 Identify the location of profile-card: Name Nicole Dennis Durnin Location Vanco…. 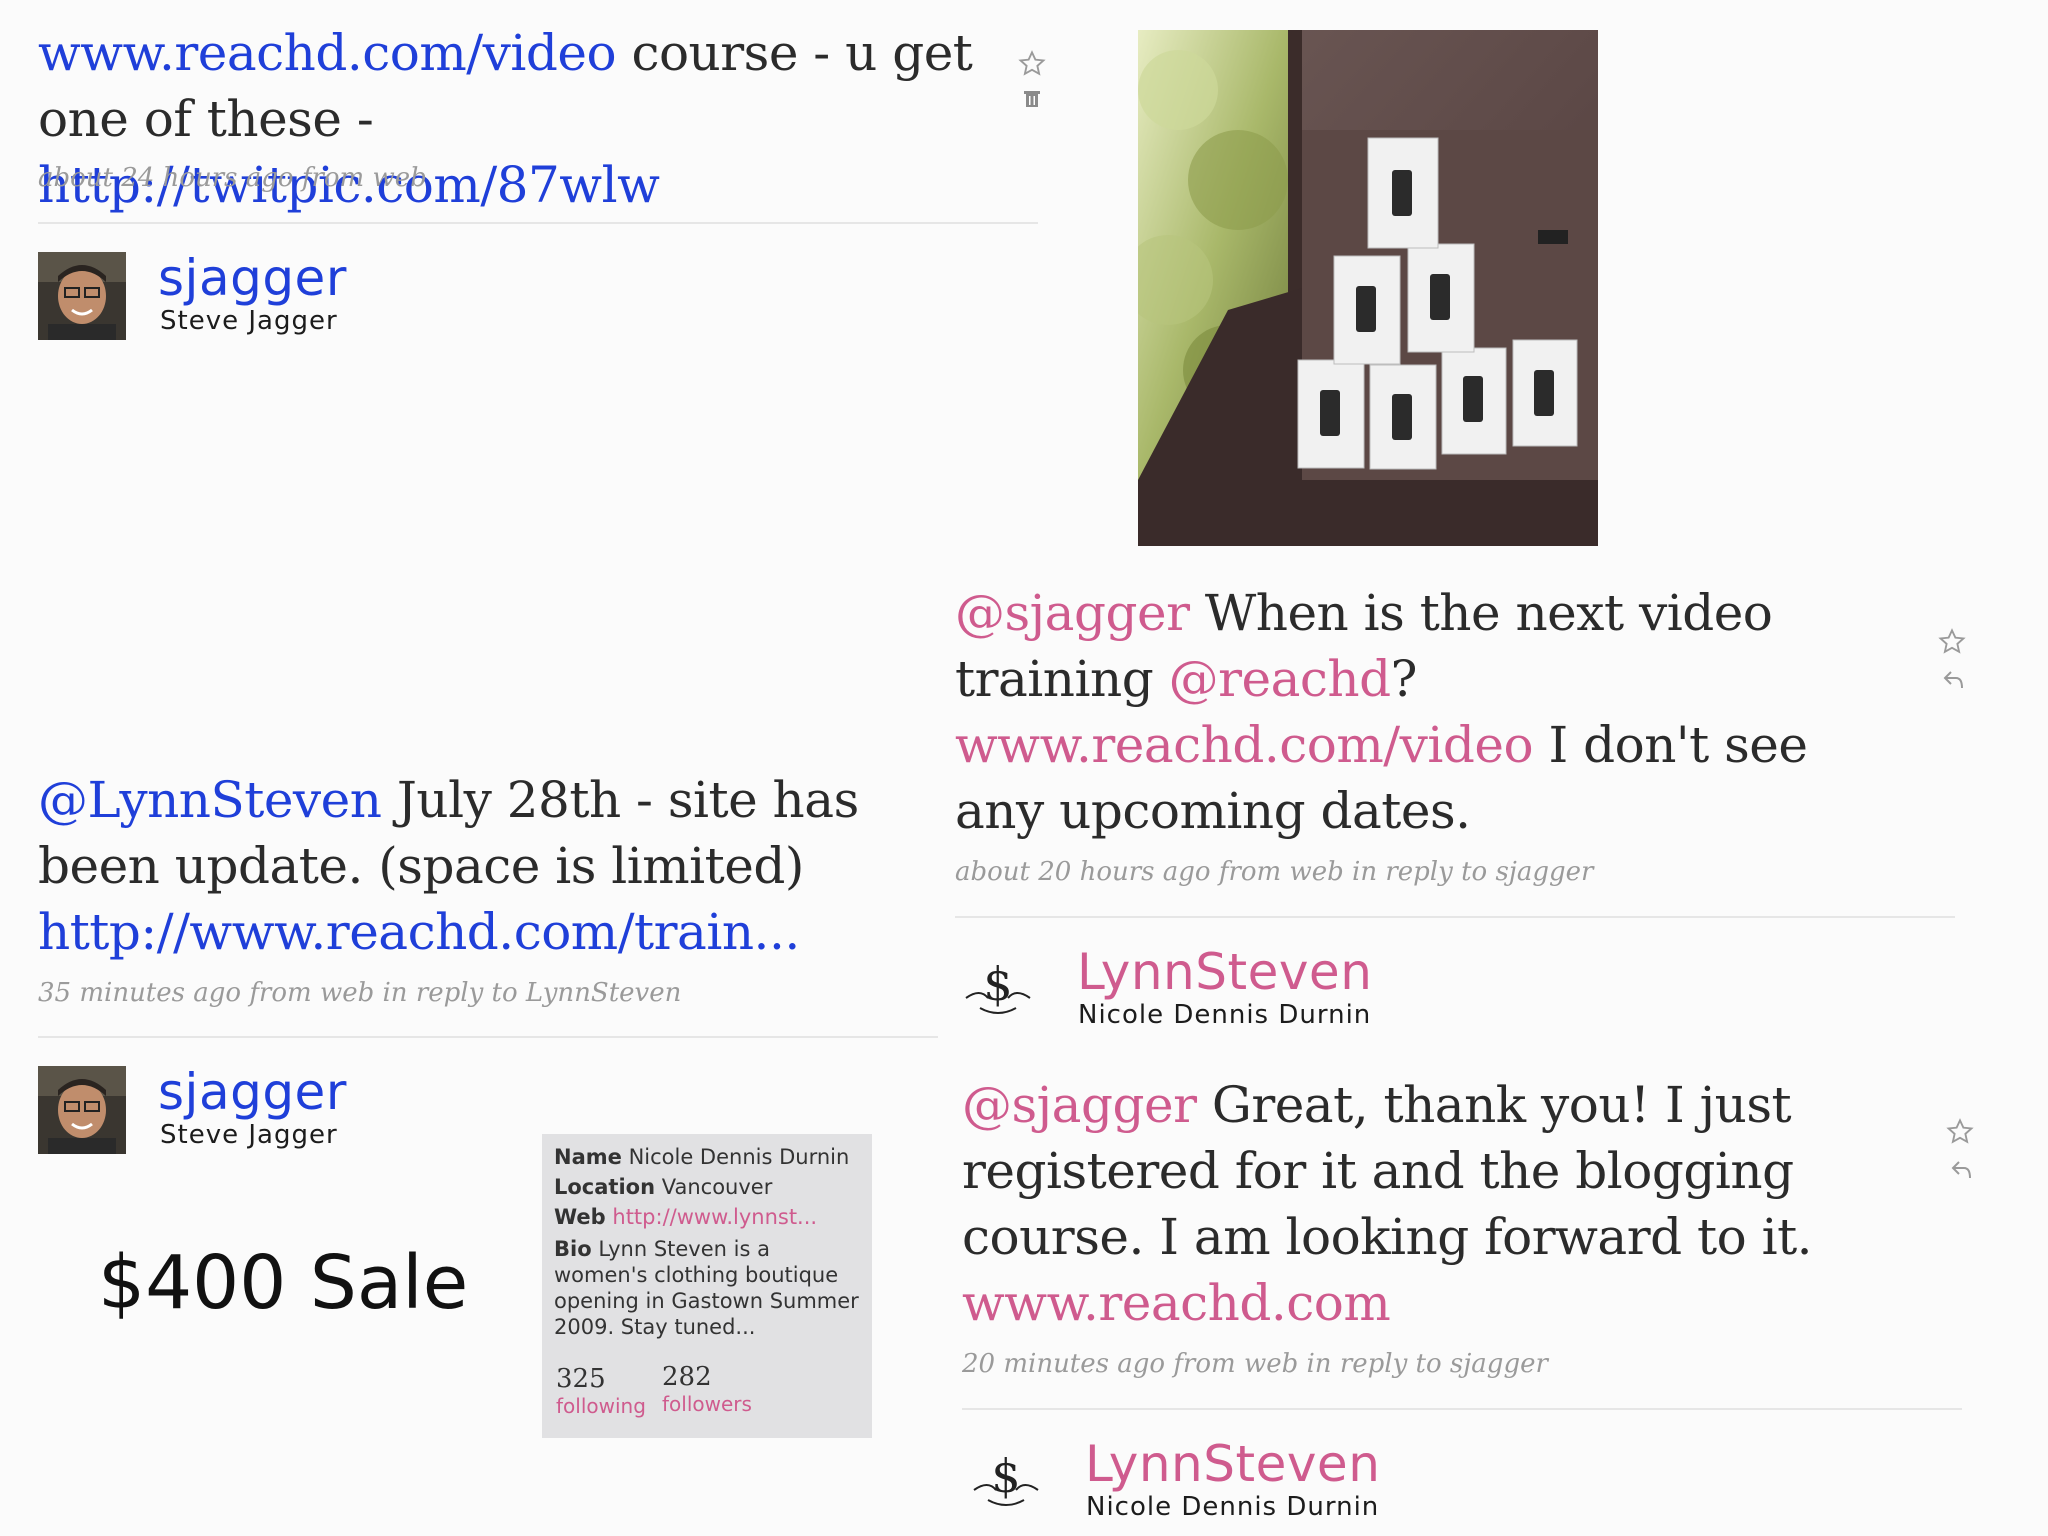
(707, 1286).